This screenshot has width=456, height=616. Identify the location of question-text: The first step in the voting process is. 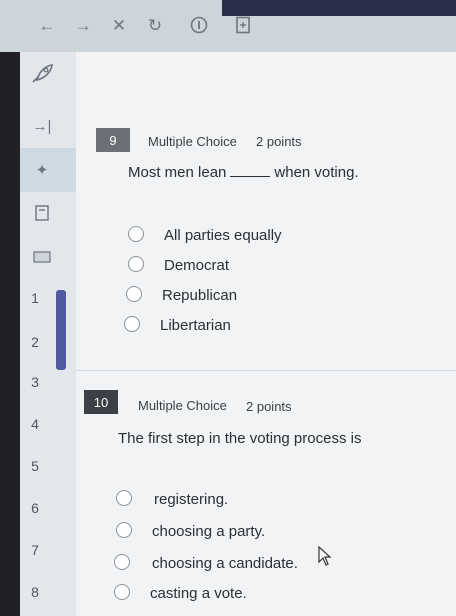
(240, 438).